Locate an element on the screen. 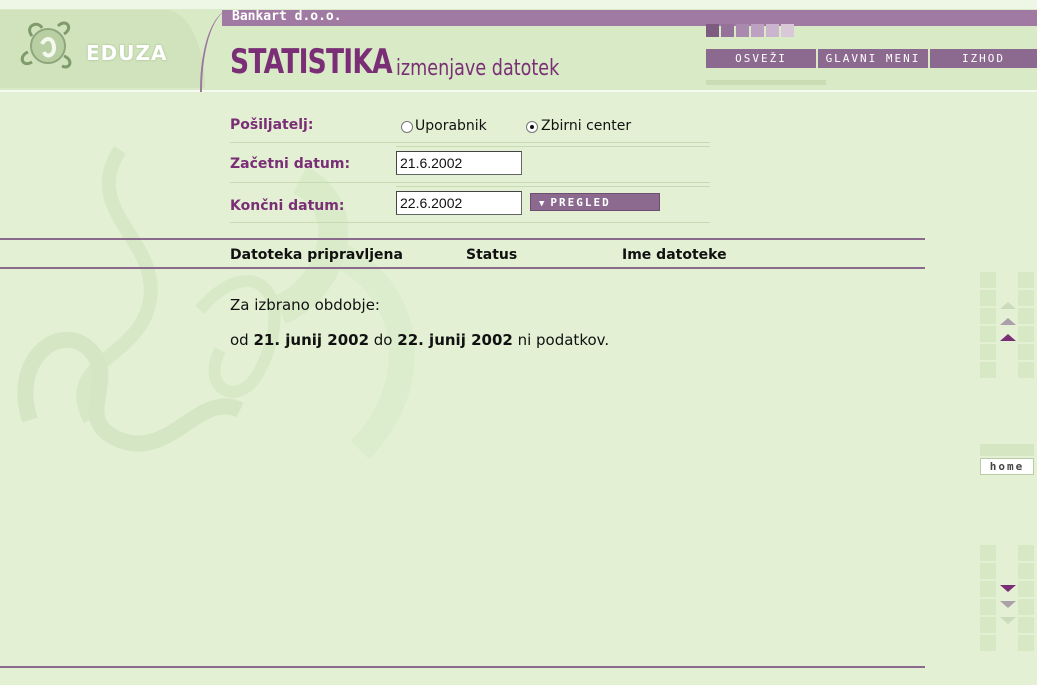 The height and width of the screenshot is (685, 1037). start-date-label: Začetni datum: is located at coordinates (290, 164).